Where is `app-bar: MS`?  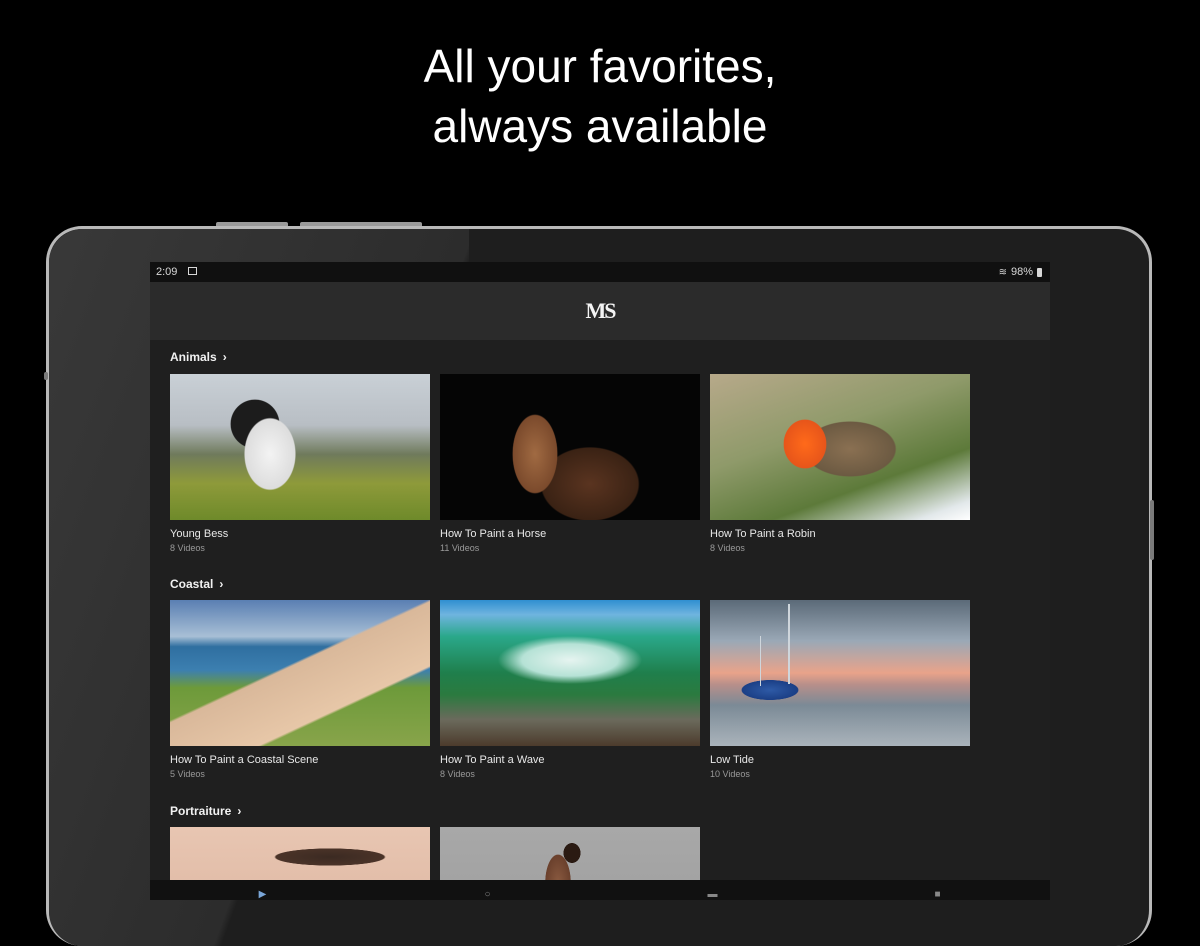 app-bar: MS is located at coordinates (600, 311).